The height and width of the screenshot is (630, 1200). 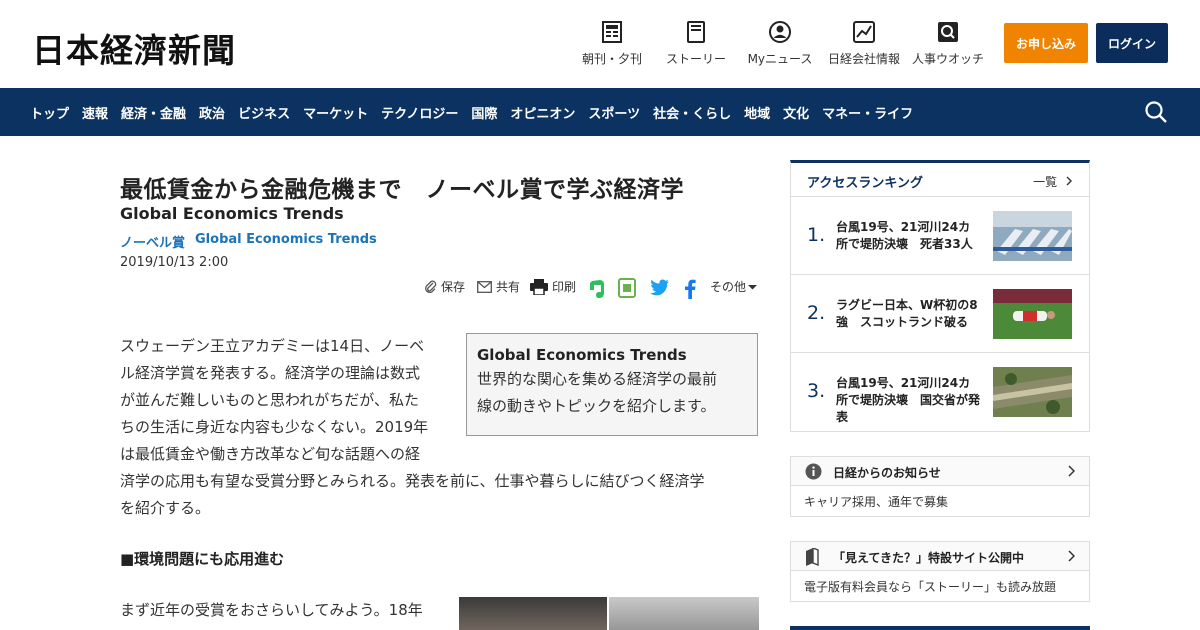 What do you see at coordinates (612, 32) in the screenshot?
I see `newspaper-icon` at bounding box center [612, 32].